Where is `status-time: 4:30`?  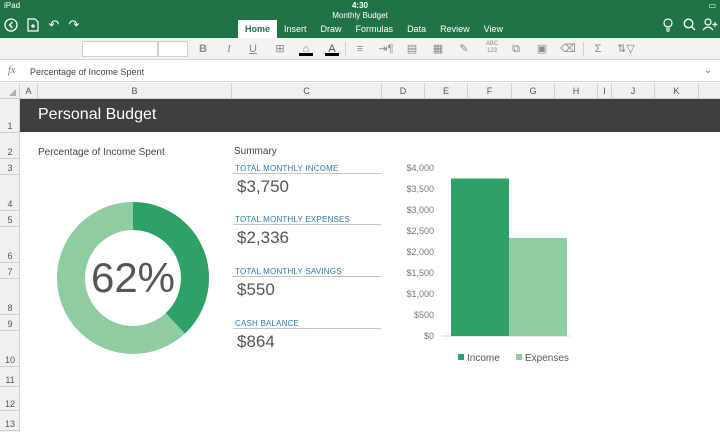
status-time: 4:30 is located at coordinates (359, 5).